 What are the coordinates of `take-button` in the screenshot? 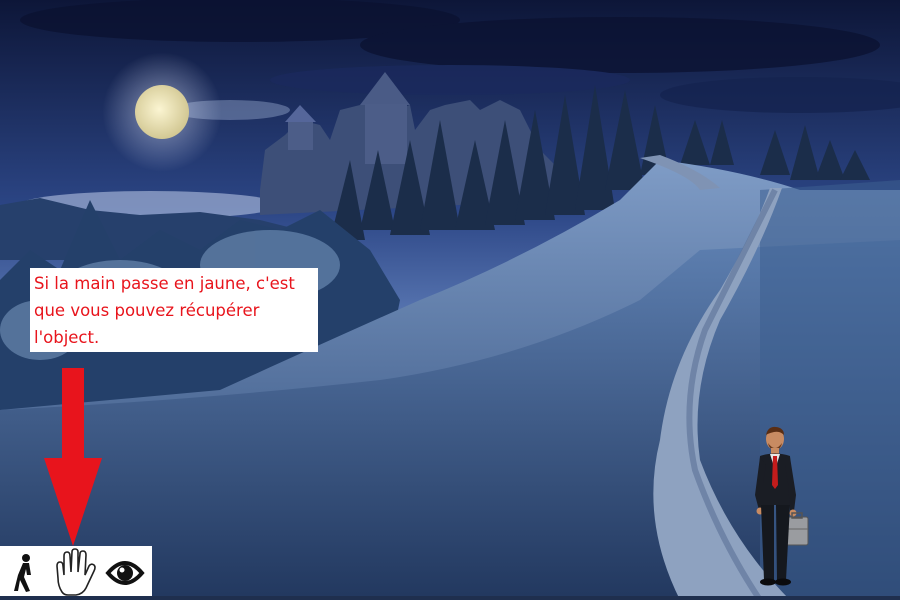 It's located at (75, 573).